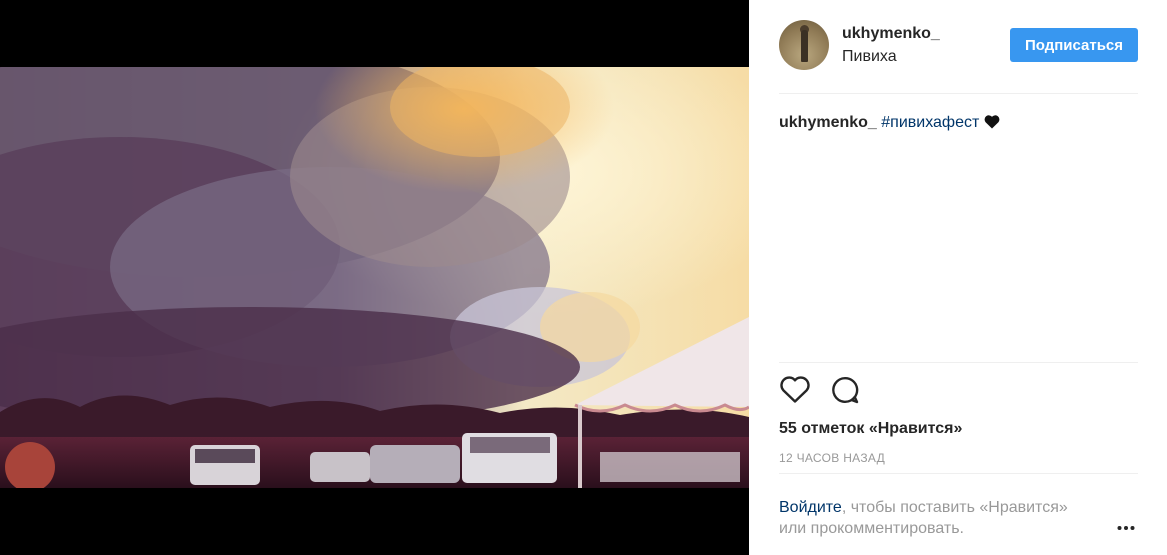  Describe the element at coordinates (992, 124) in the screenshot. I see `black-heart-icon` at that location.